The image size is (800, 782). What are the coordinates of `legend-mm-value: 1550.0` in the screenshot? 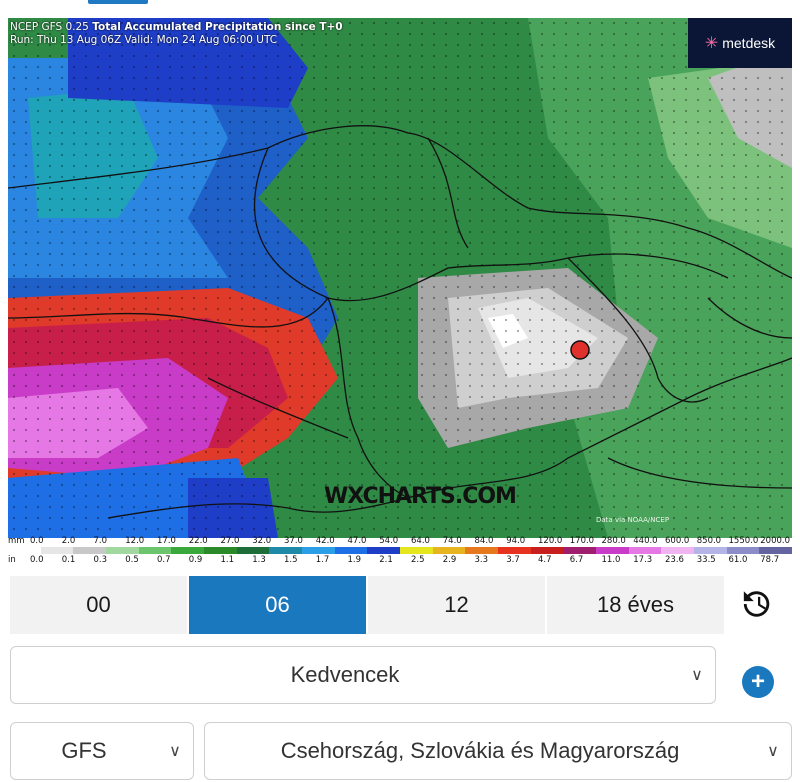 It's located at (743, 541).